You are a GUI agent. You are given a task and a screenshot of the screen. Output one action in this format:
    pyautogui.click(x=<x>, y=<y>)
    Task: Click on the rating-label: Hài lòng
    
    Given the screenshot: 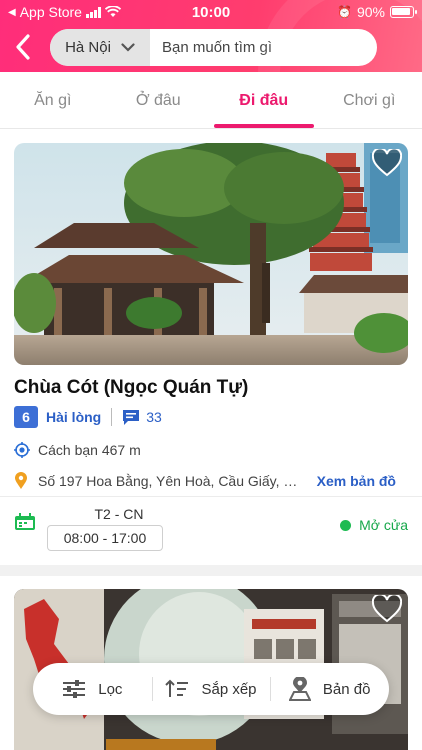 What is the action you would take?
    pyautogui.click(x=74, y=417)
    